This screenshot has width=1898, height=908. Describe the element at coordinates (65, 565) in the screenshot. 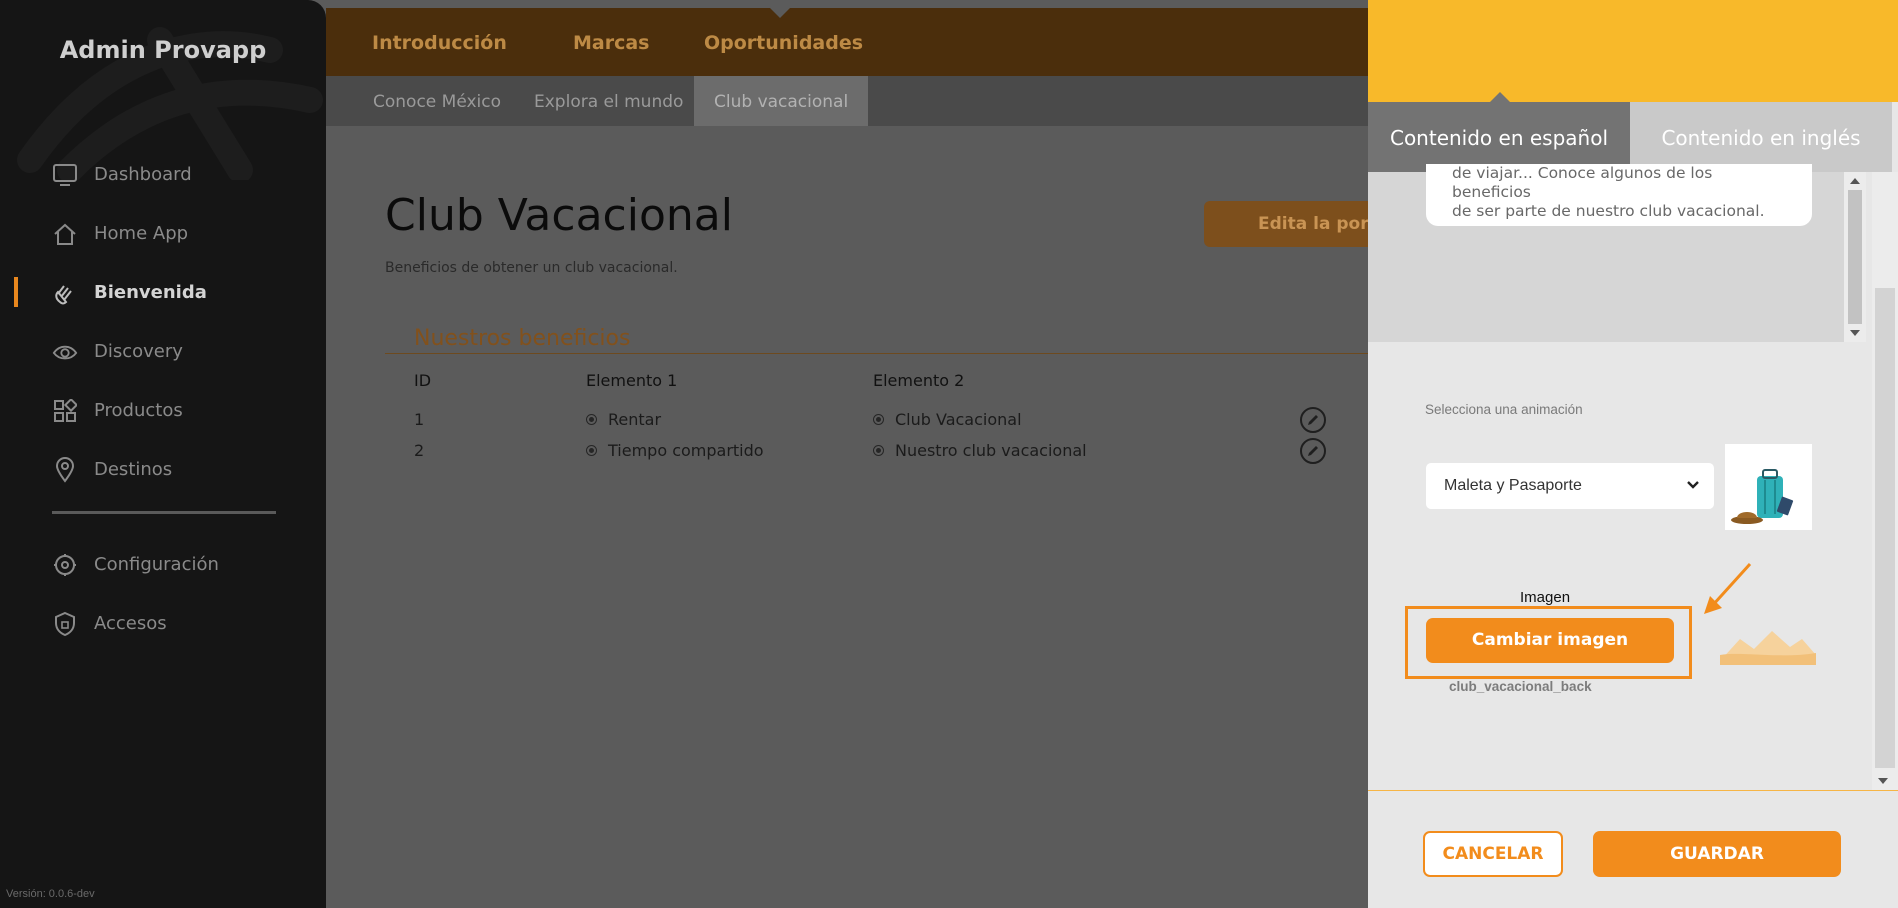

I see `gear-icon` at that location.